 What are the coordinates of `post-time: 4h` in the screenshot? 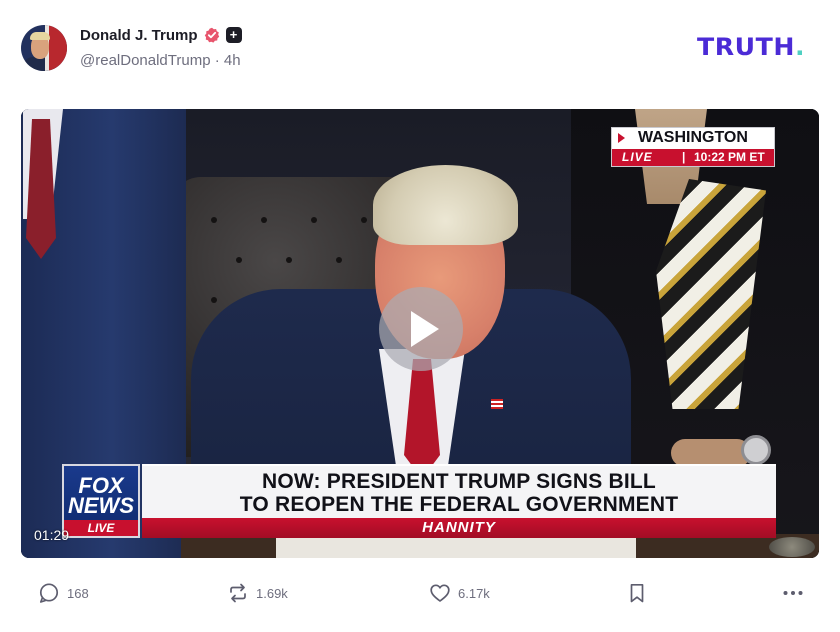 It's located at (232, 60).